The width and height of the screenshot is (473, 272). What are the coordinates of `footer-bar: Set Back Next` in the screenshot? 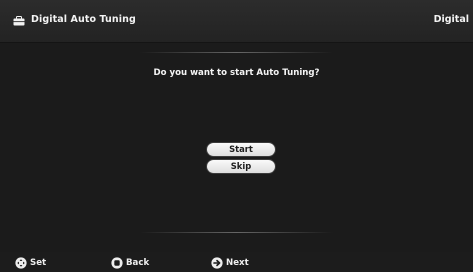 It's located at (236, 262).